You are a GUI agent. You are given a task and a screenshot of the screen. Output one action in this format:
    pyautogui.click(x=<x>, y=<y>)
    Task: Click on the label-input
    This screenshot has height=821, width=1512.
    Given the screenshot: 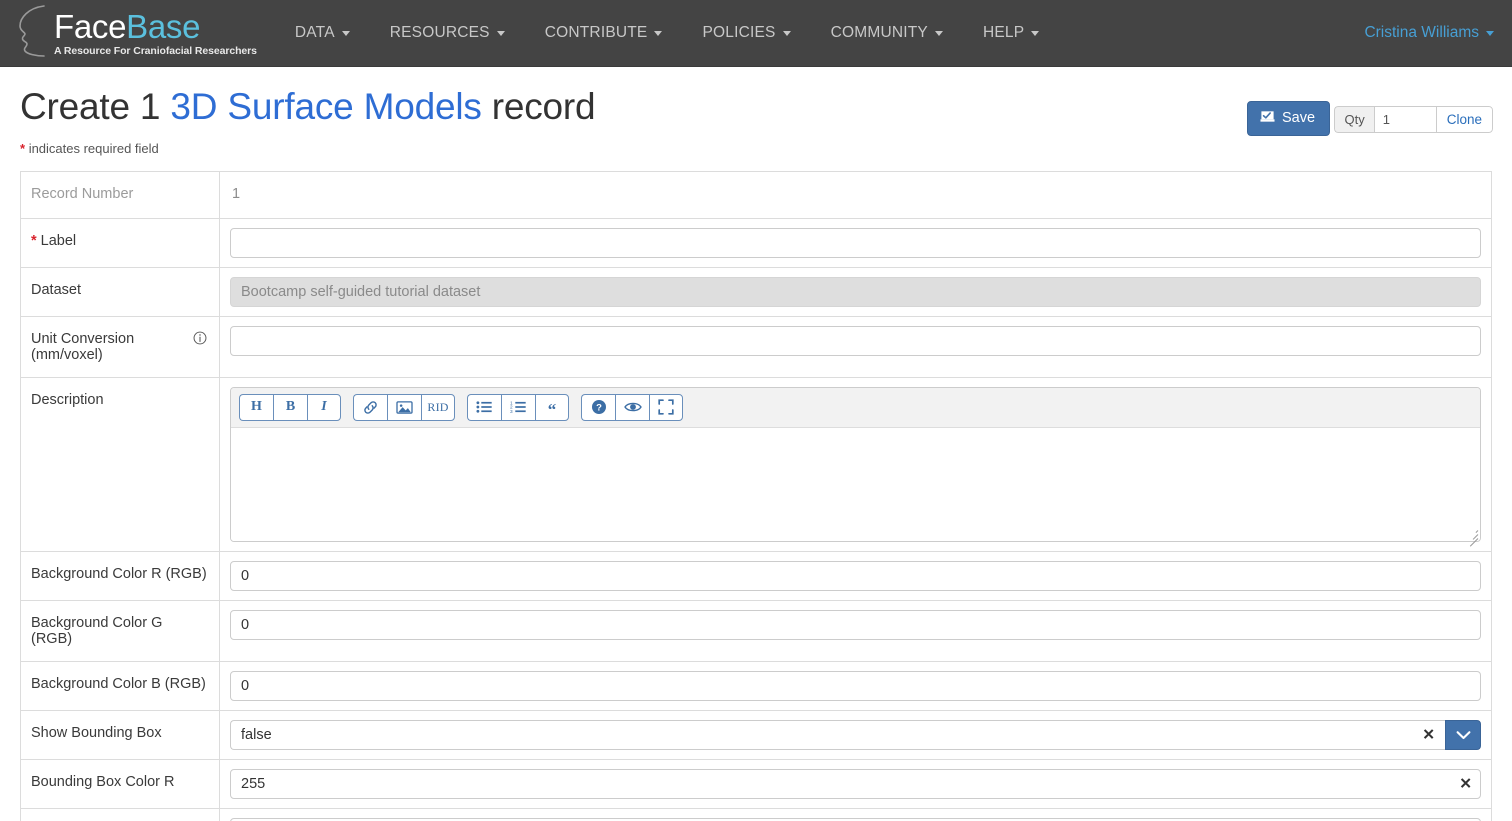 What is the action you would take?
    pyautogui.click(x=855, y=242)
    